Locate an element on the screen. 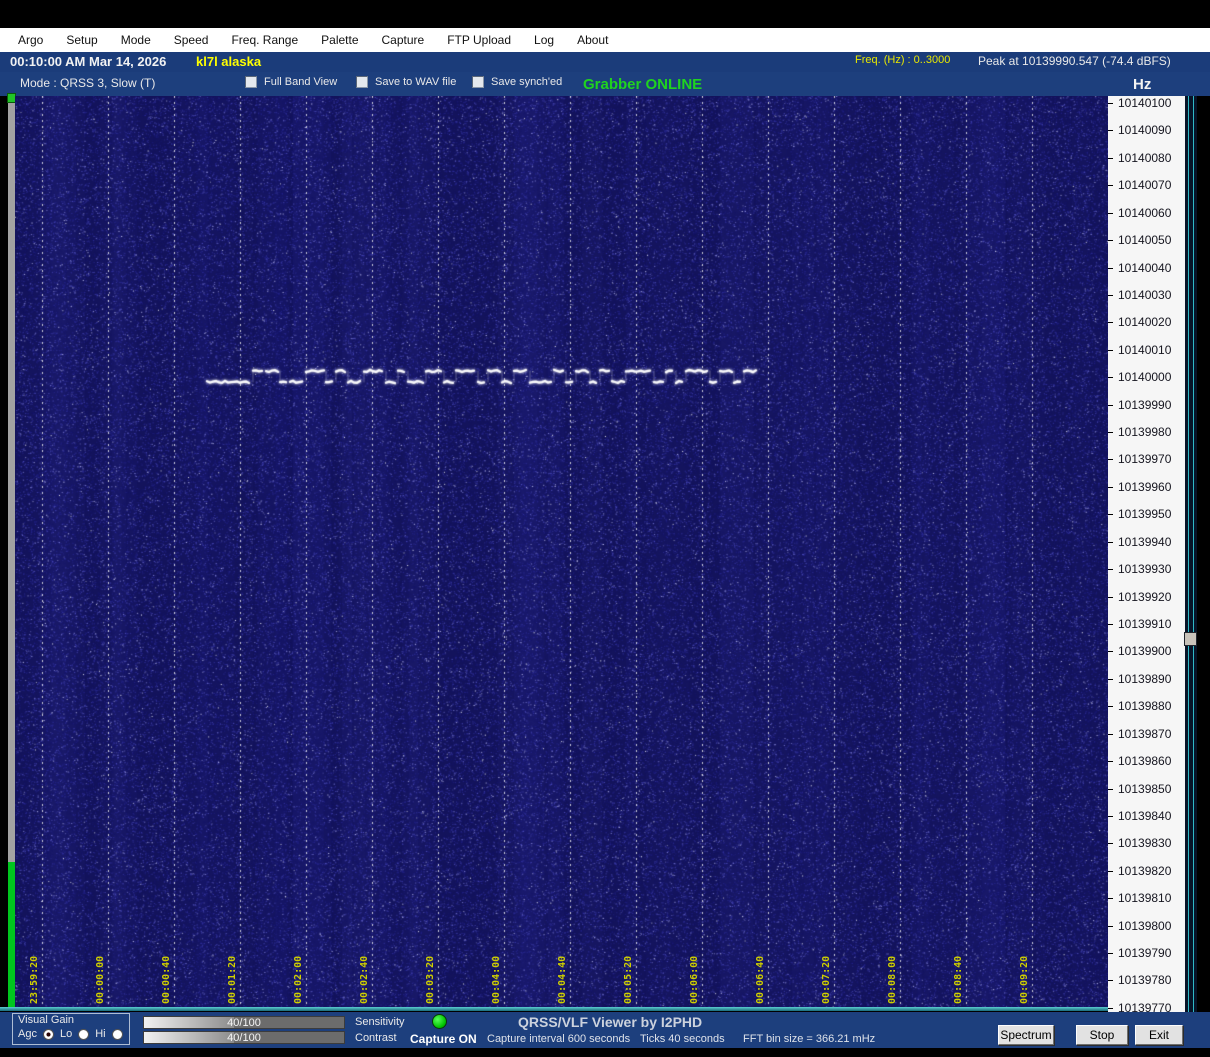 The width and height of the screenshot is (1210, 1057). contrast-value: 40/100 is located at coordinates (244, 1038).